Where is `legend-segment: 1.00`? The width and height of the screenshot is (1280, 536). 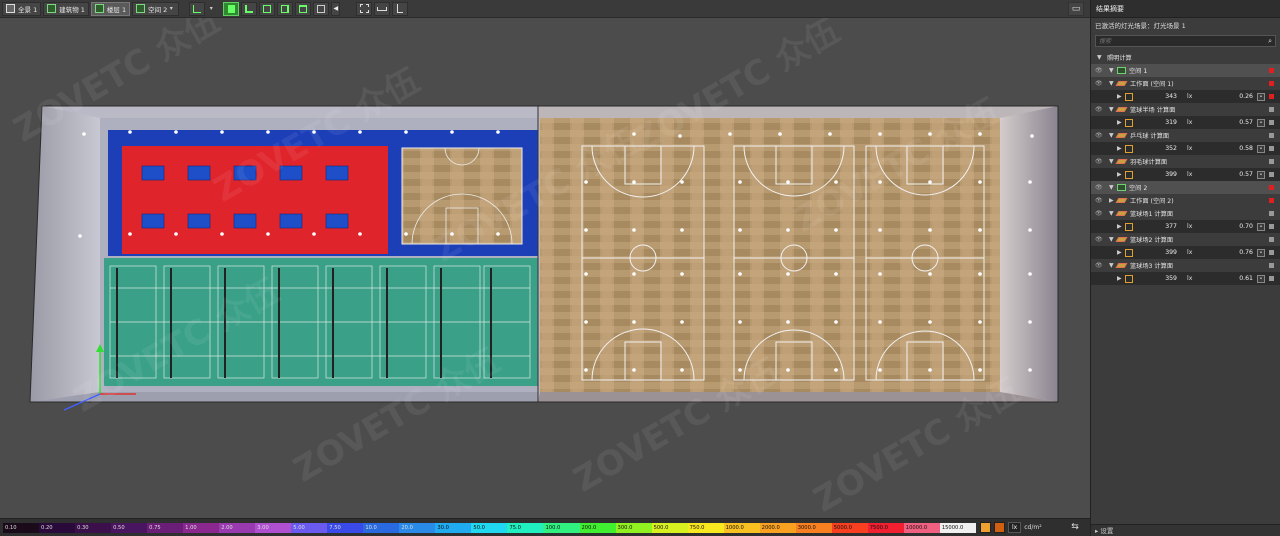 legend-segment: 1.00 is located at coordinates (201, 528).